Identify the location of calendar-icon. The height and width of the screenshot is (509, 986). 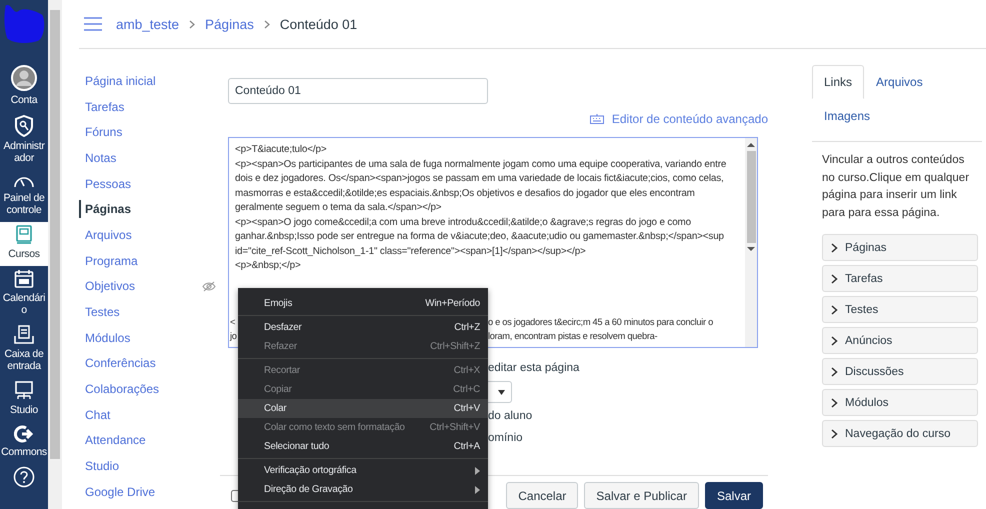
(24, 278).